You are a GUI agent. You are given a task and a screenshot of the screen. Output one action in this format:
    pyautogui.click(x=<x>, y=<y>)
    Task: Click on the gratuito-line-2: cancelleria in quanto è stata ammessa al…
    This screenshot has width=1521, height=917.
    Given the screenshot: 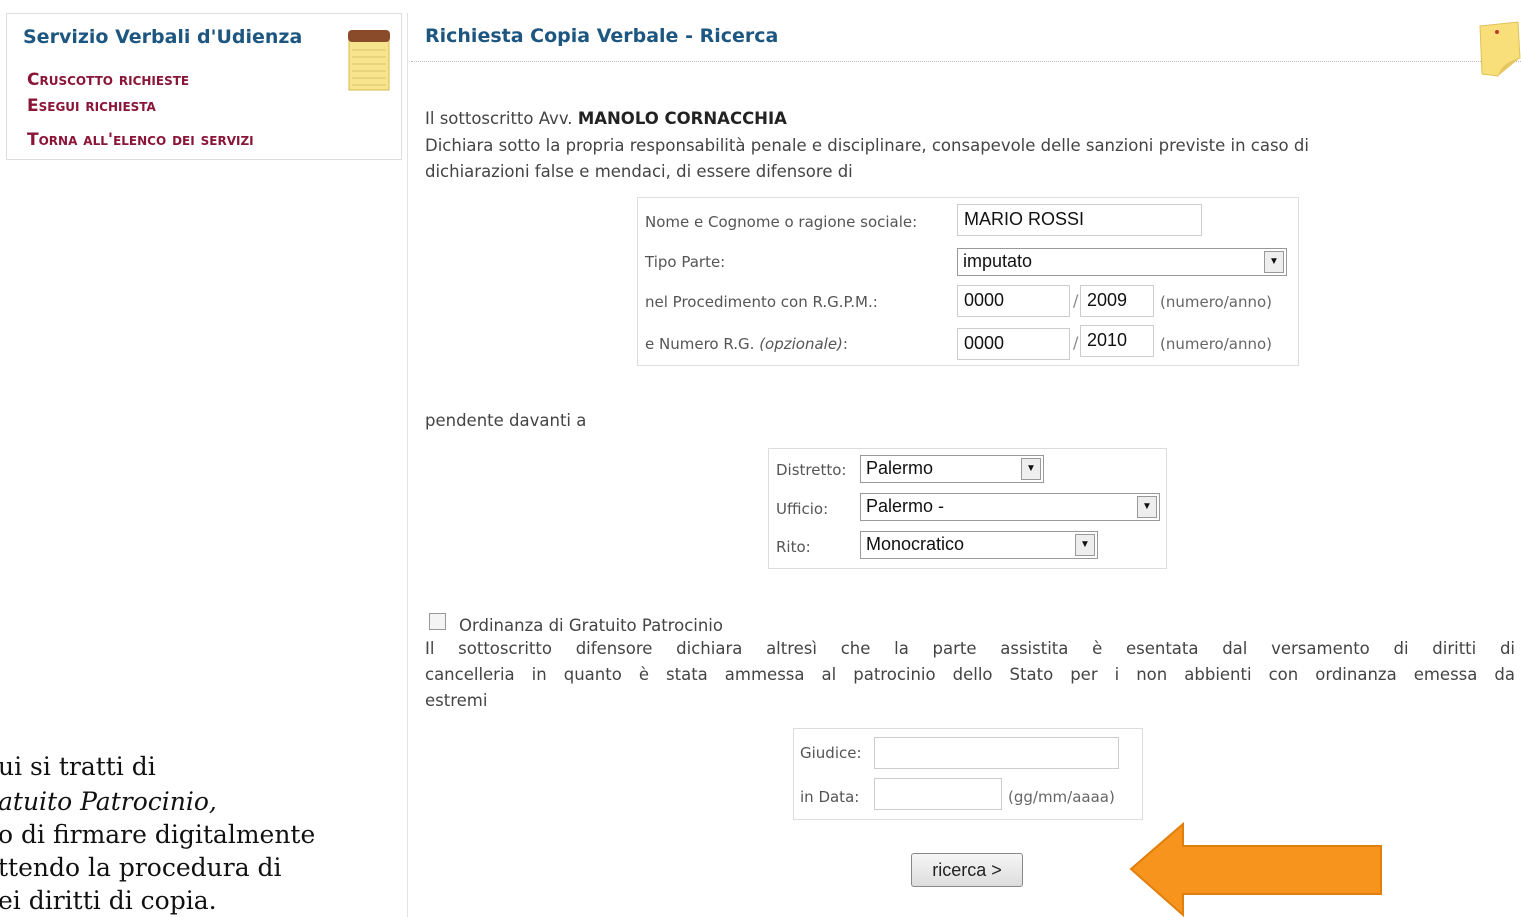 What is the action you would take?
    pyautogui.click(x=970, y=674)
    